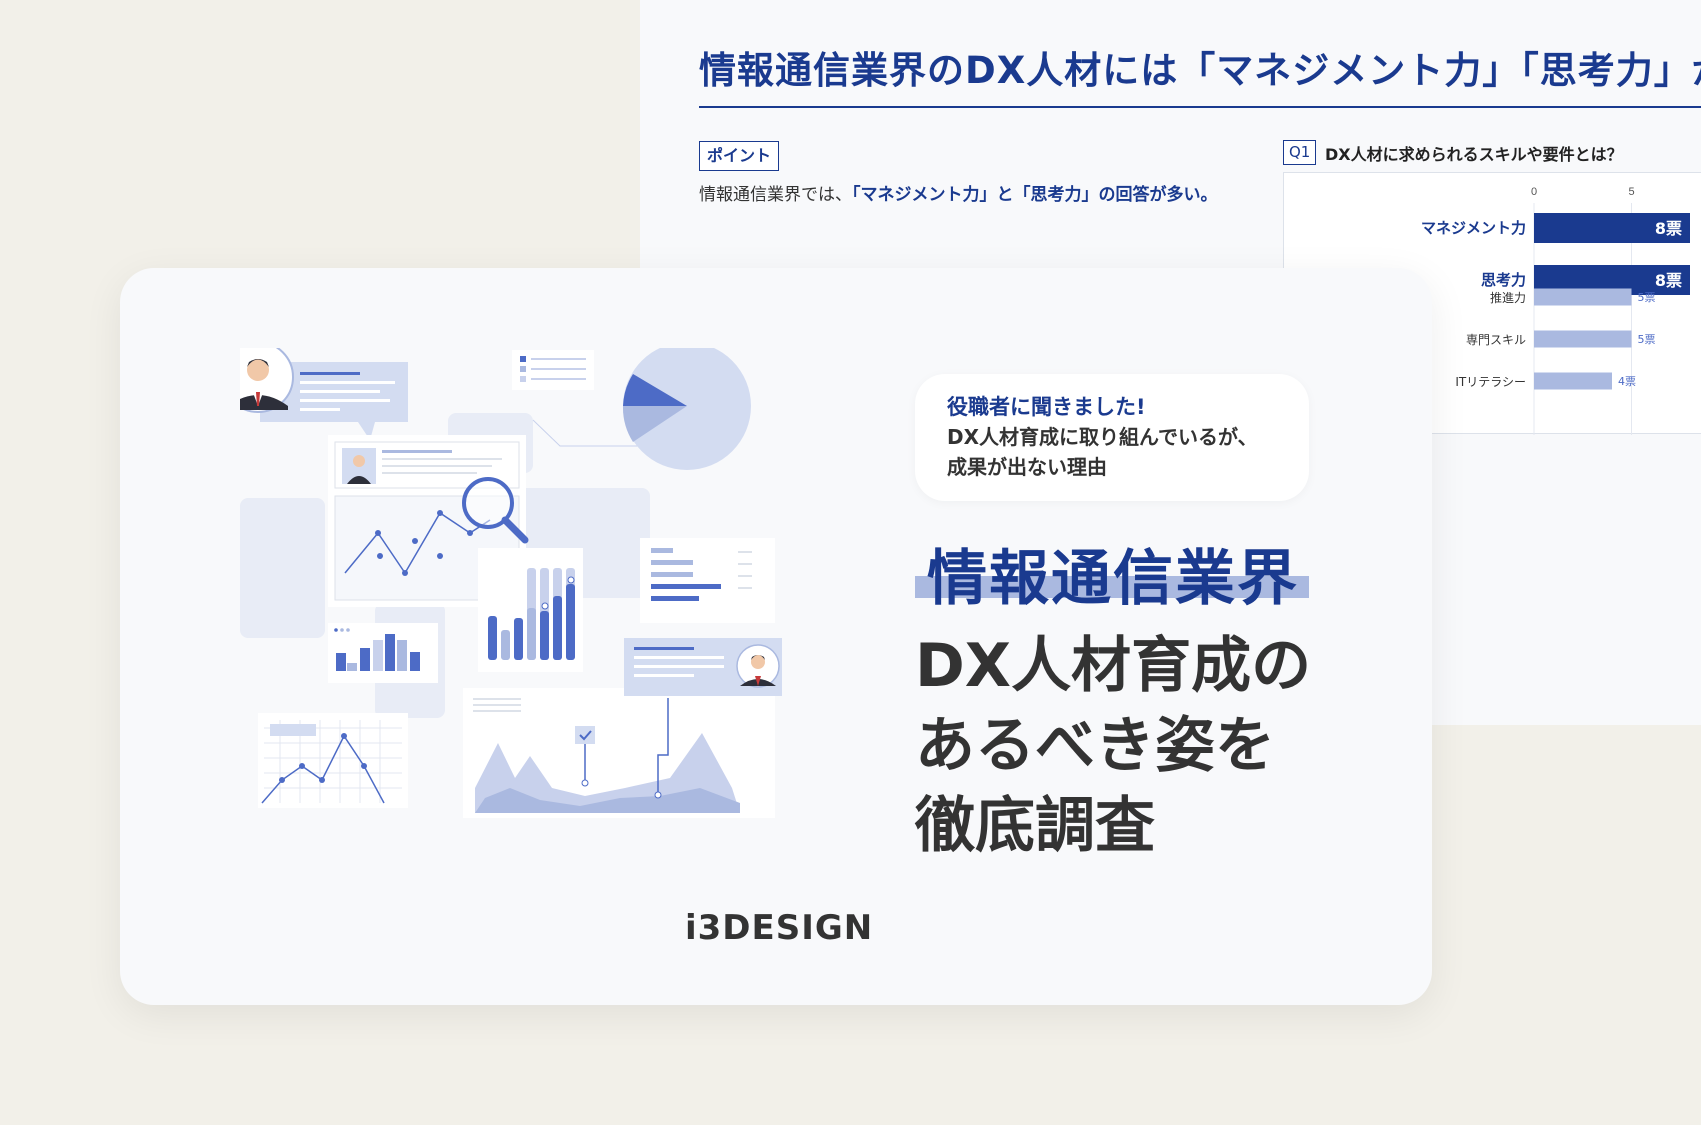 Image resolution: width=1701 pixels, height=1125 pixels. Describe the element at coordinates (1631, 192) in the screenshot. I see `x-tick-label: 5` at that location.